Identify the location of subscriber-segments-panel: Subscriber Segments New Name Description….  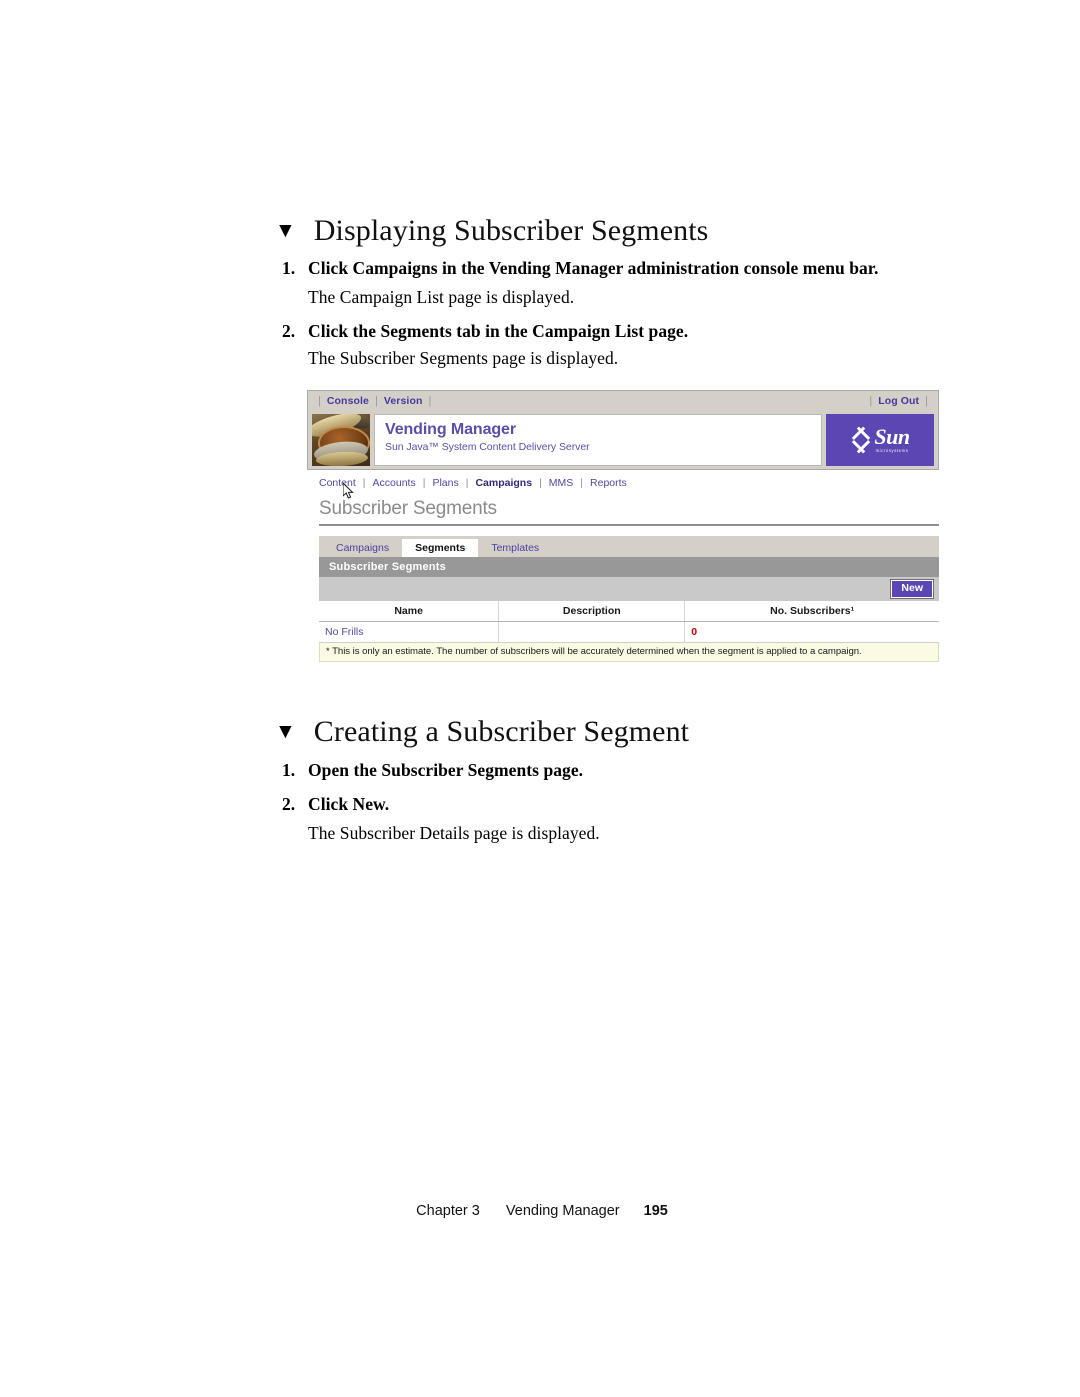
(629, 609).